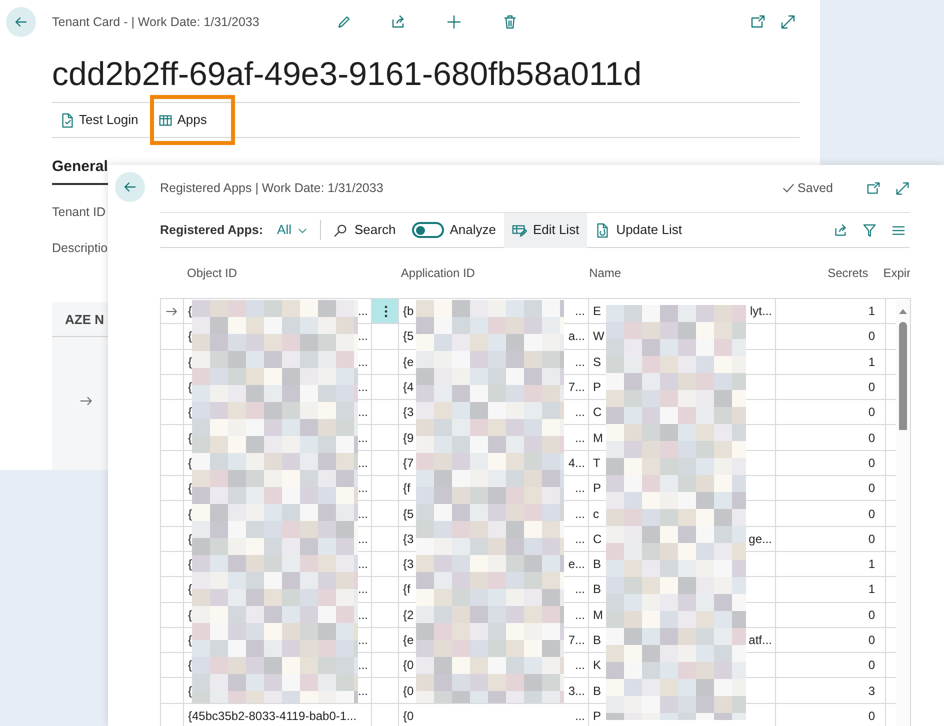 The image size is (944, 726). Describe the element at coordinates (344, 22) in the screenshot. I see `edit-button` at that location.